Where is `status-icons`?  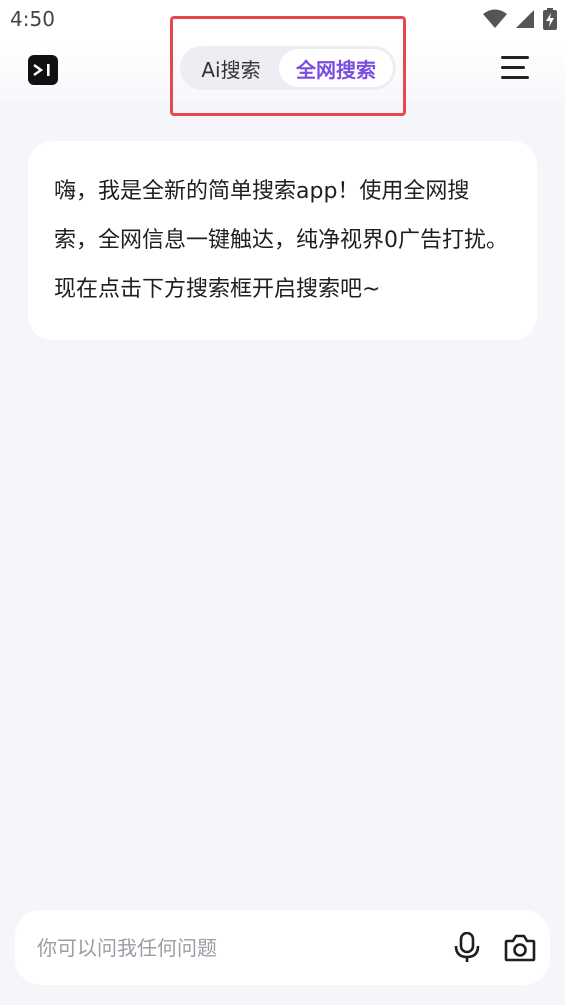
status-icons is located at coordinates (520, 19).